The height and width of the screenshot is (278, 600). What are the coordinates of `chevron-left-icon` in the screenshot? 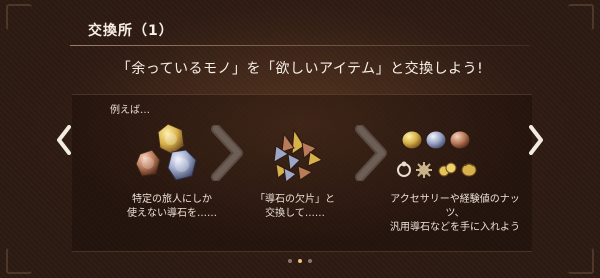 It's located at (64, 140).